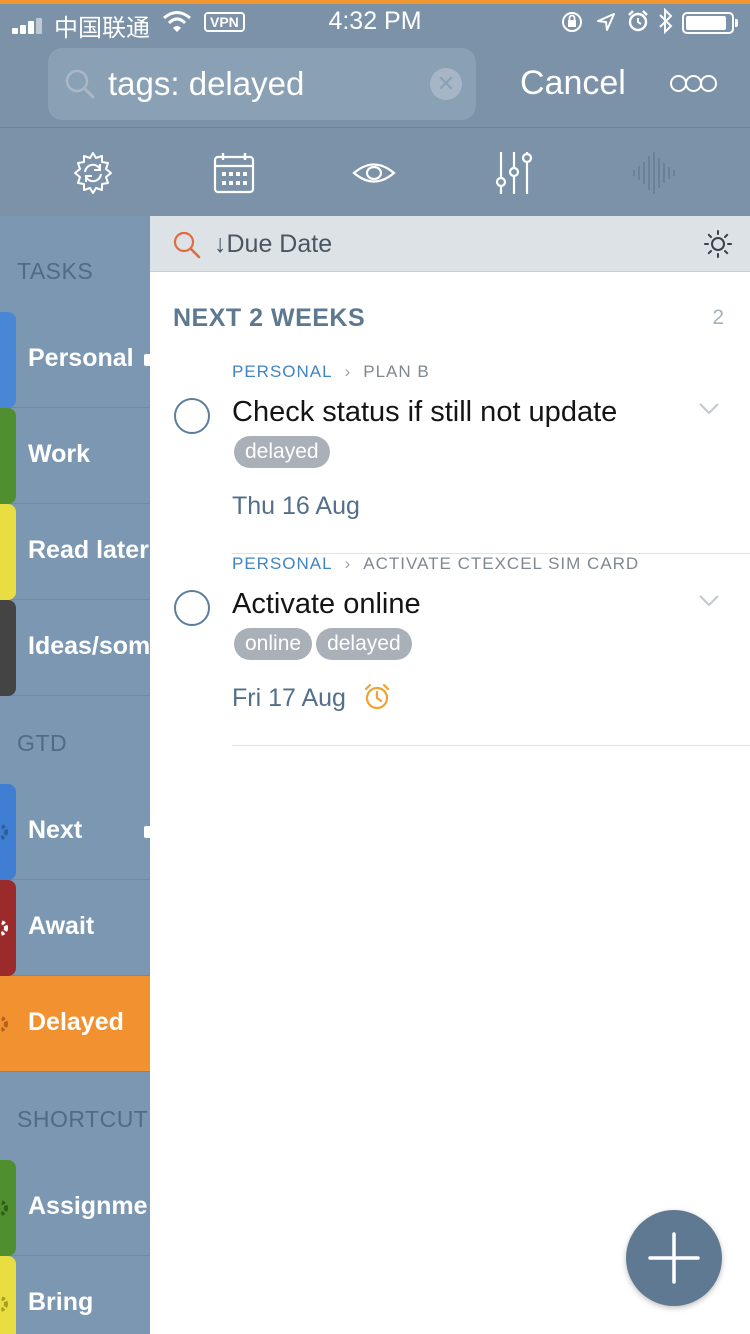  What do you see at coordinates (424, 412) in the screenshot?
I see `task-title: Check status if still not update` at bounding box center [424, 412].